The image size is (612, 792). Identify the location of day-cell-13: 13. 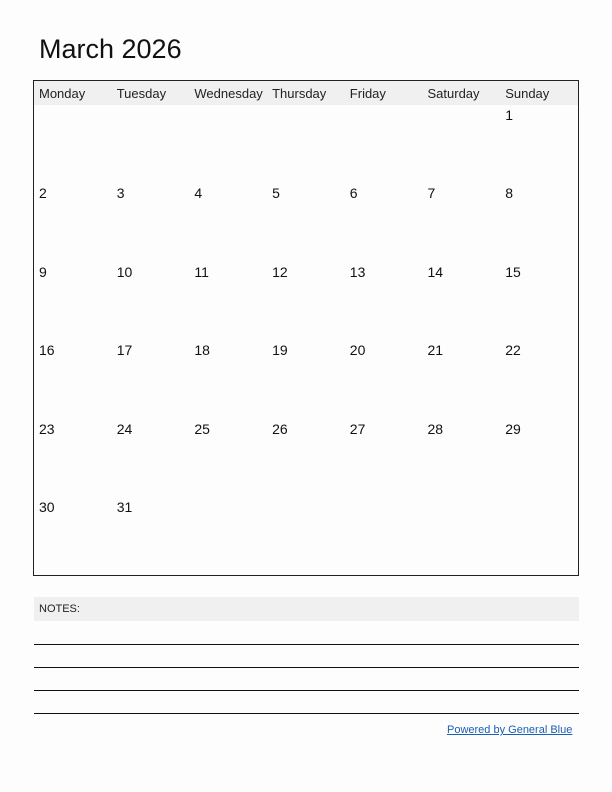
(357, 271).